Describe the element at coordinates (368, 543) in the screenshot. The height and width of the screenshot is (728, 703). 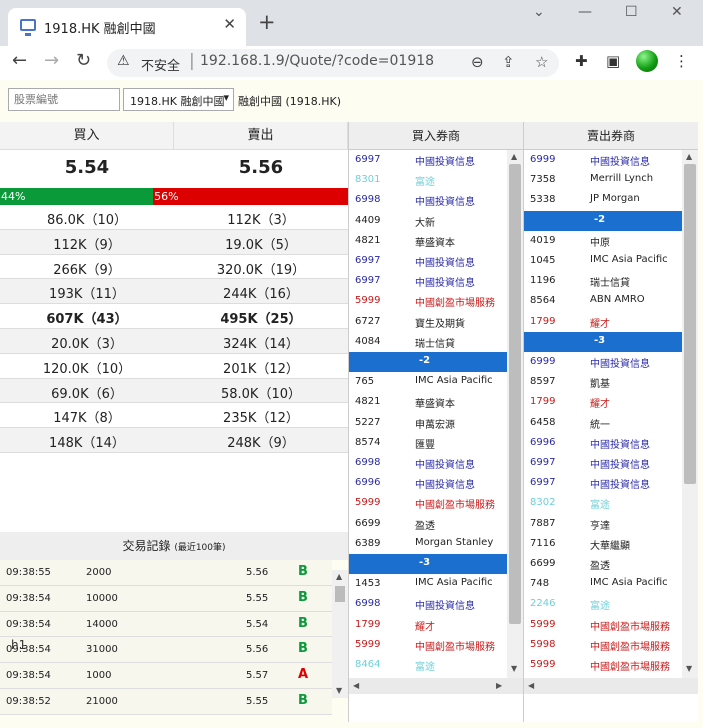
I see `broker-code: 6389` at that location.